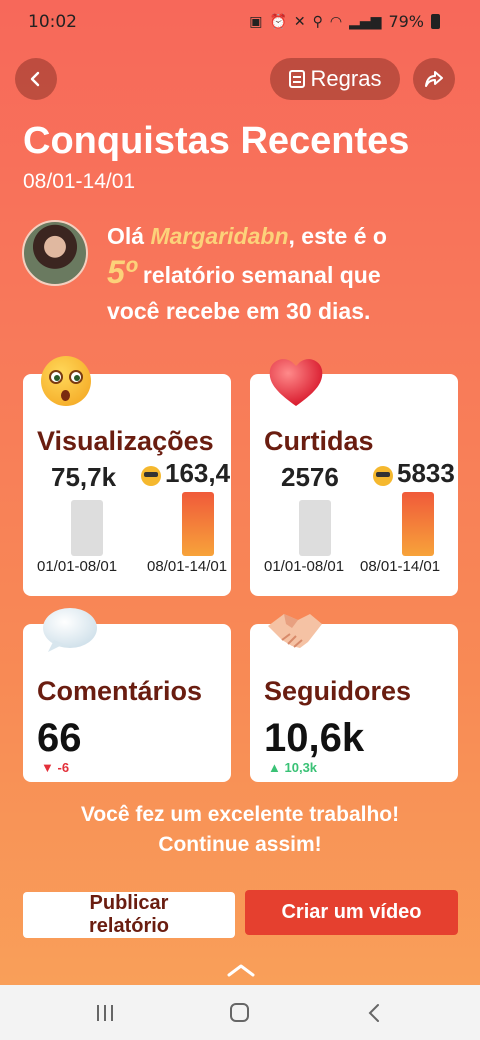 The height and width of the screenshot is (1040, 480). What do you see at coordinates (374, 1013) in the screenshot?
I see `back-icon` at bounding box center [374, 1013].